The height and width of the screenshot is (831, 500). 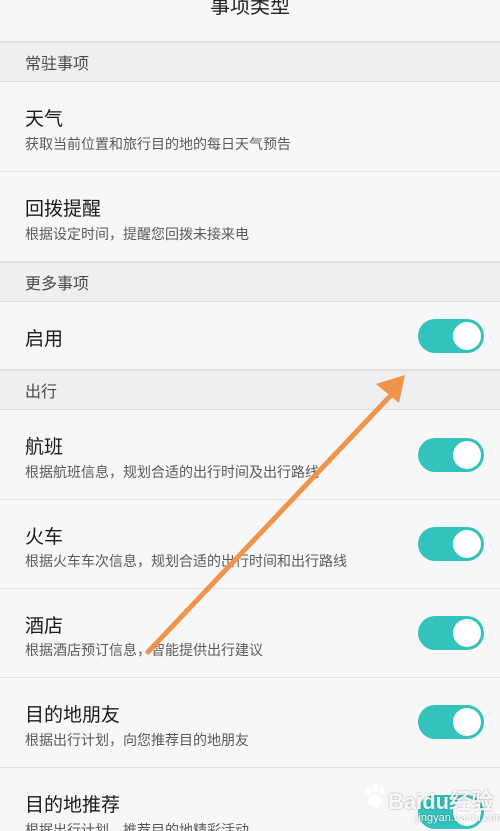 I want to click on page-title: 事项类型, so click(x=250, y=9).